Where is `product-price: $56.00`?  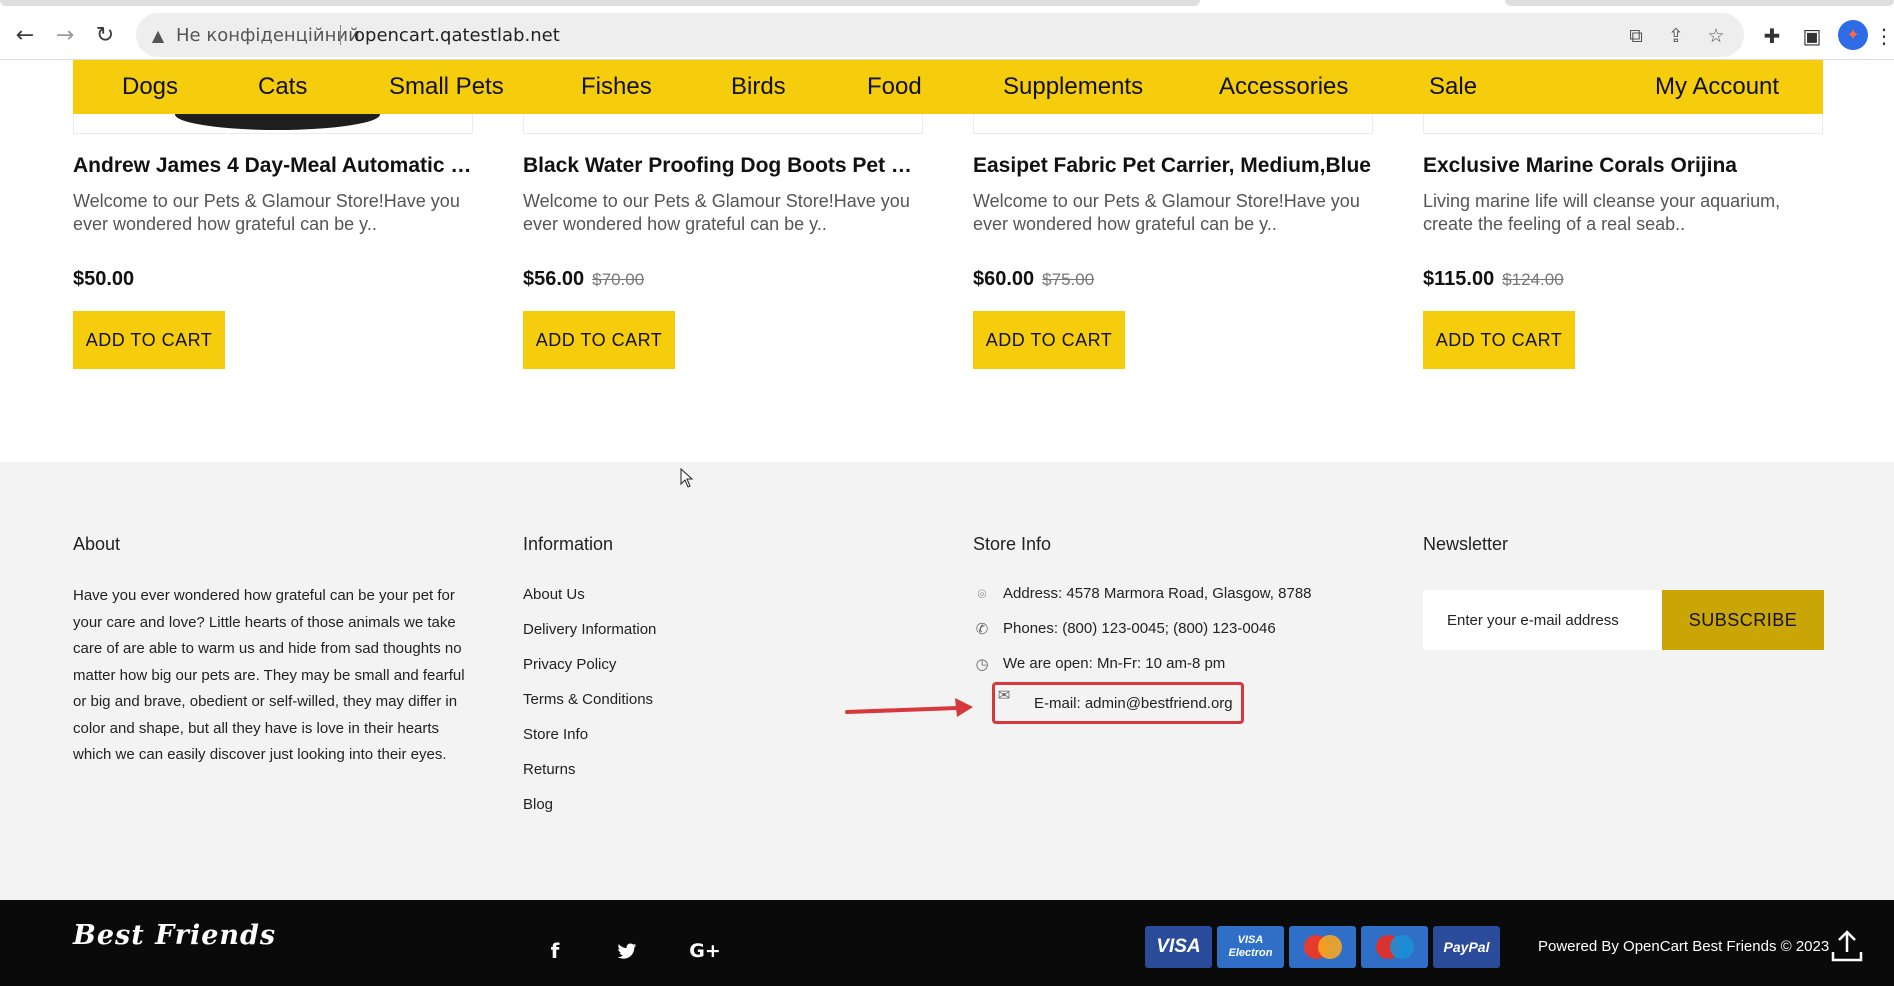 product-price: $56.00 is located at coordinates (554, 279).